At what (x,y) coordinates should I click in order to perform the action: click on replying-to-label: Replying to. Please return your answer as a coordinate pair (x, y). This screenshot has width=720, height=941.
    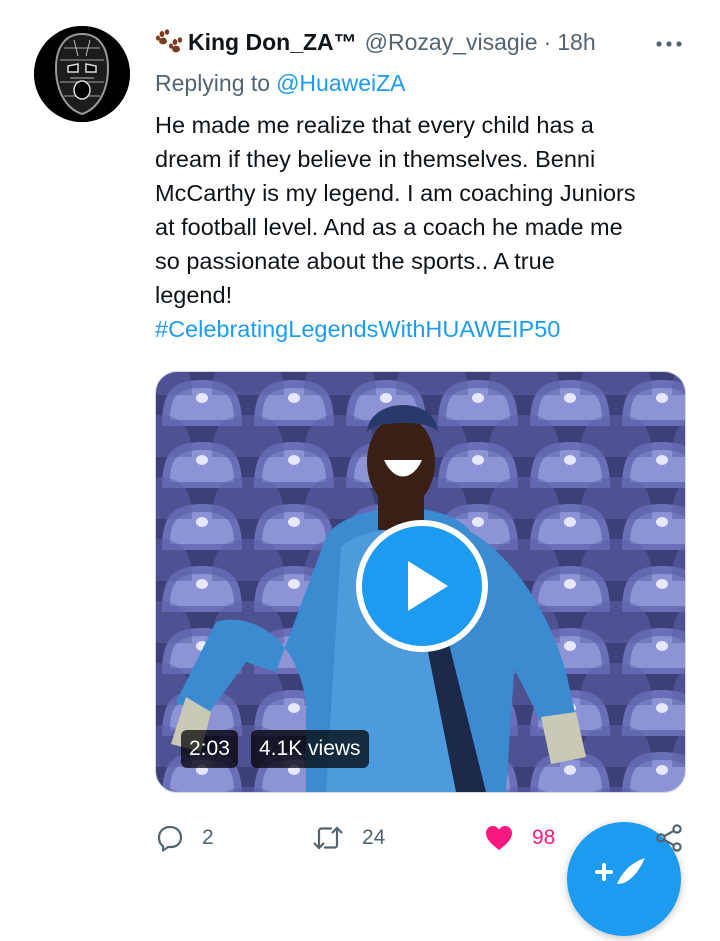
    Looking at the image, I should click on (213, 83).